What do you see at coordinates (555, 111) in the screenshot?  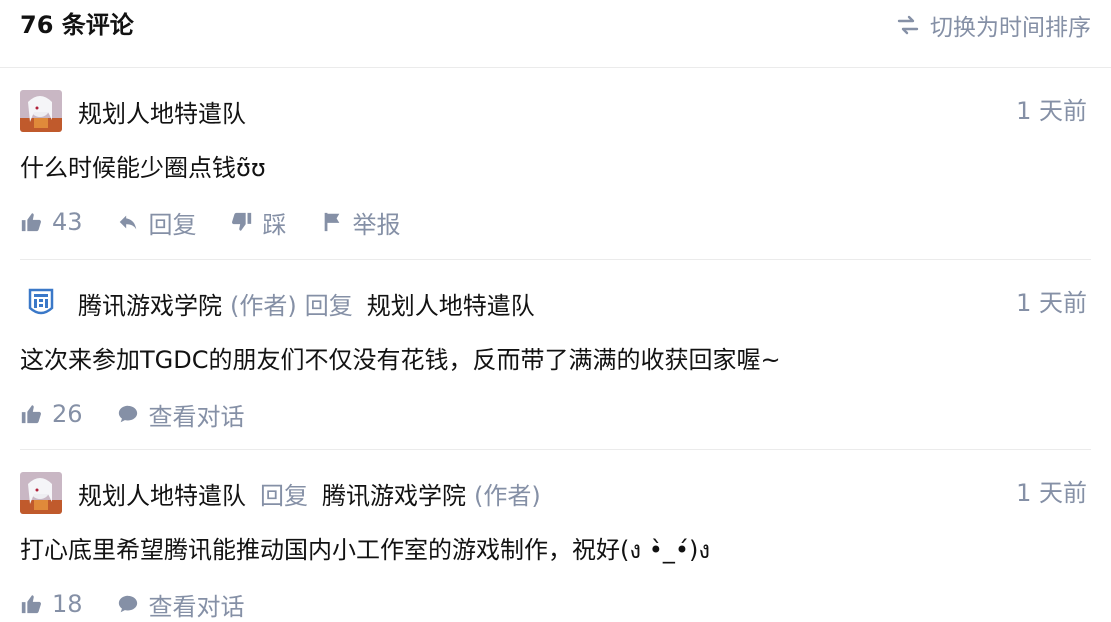 I see `comment-meta: 规划人地特遣队 1 天前` at bounding box center [555, 111].